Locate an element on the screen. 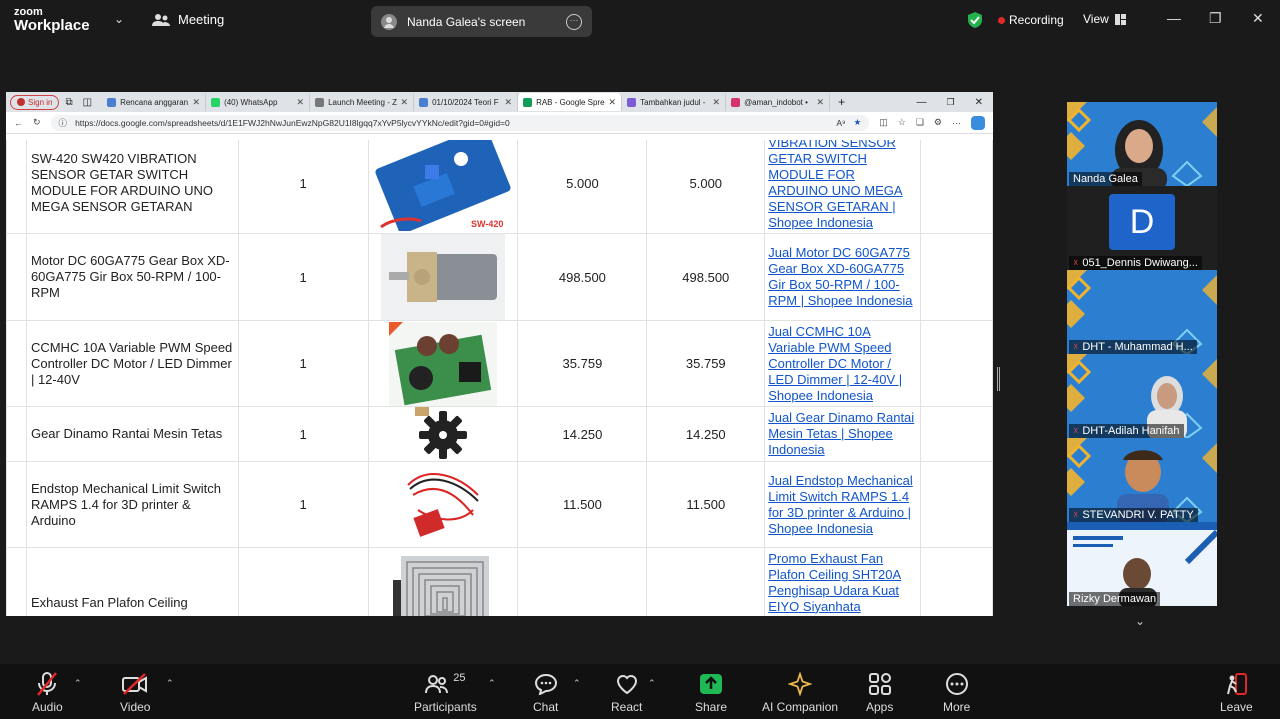  audio-button: Audio is located at coordinates (47, 692).